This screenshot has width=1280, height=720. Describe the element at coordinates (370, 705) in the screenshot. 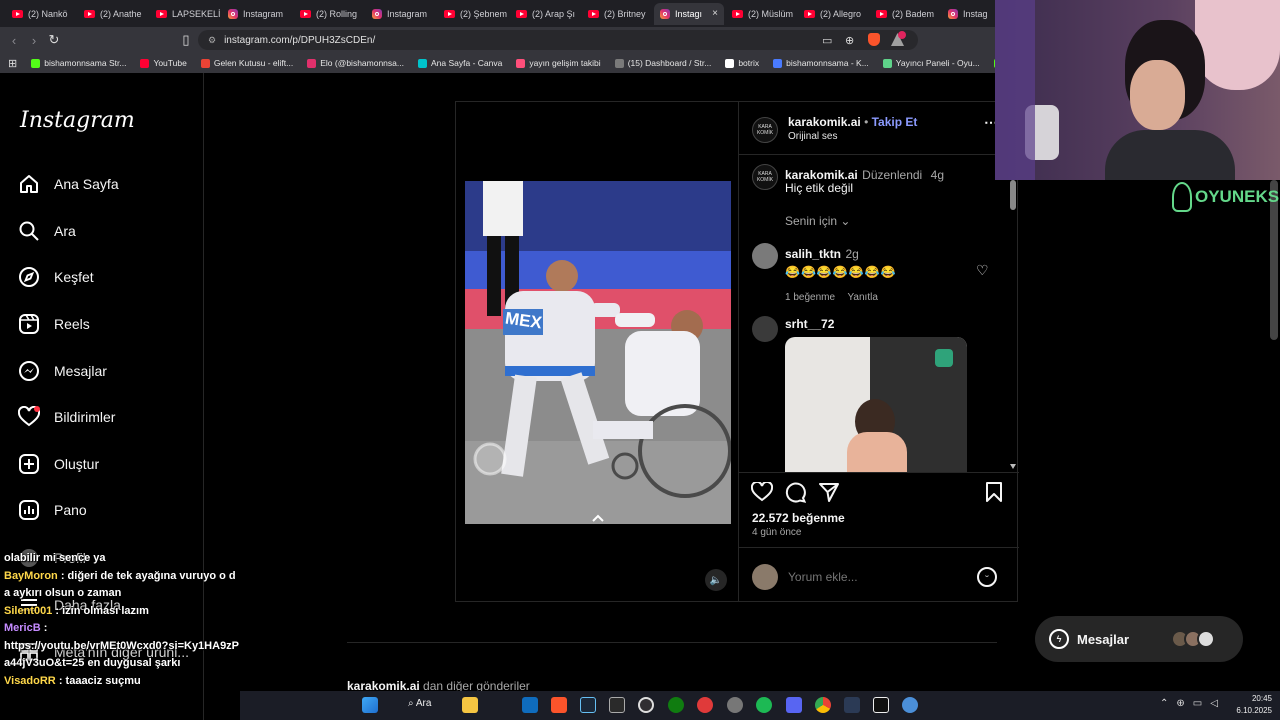

I see `windows-start-icon` at that location.